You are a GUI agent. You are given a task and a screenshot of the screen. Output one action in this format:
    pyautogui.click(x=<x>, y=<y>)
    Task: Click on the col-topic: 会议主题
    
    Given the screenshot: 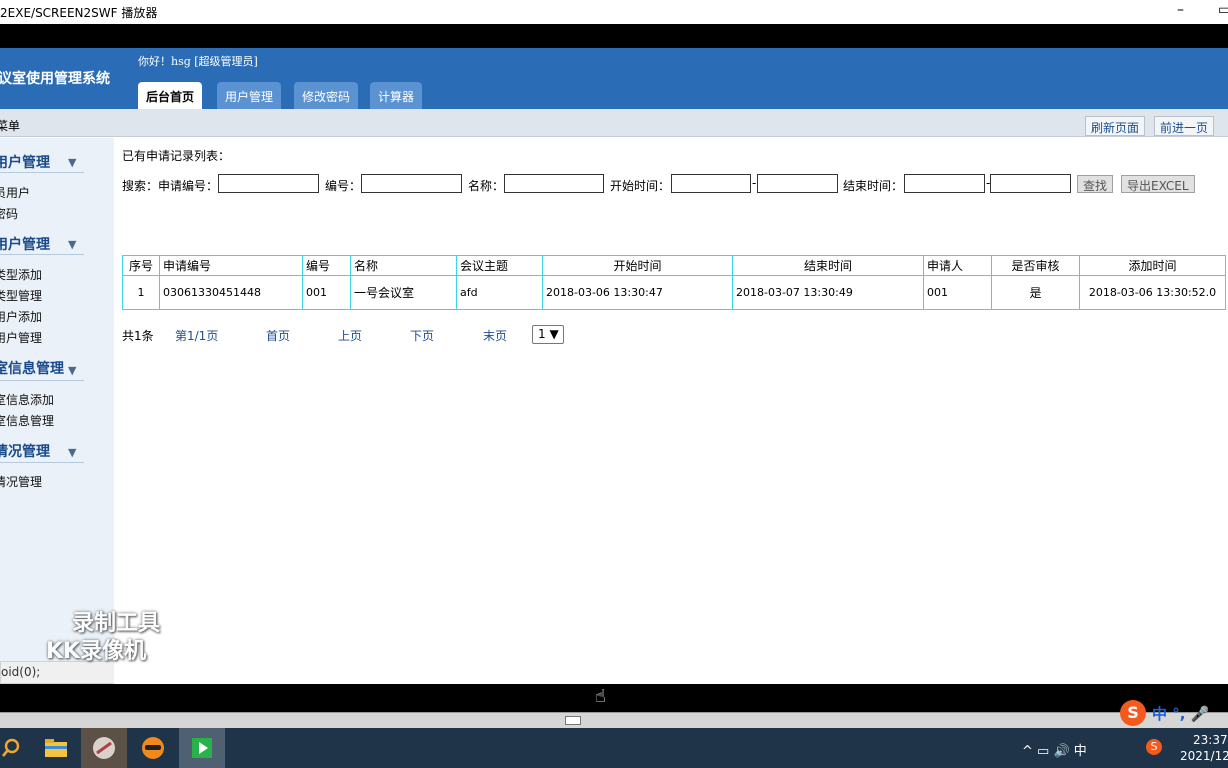 What is the action you would take?
    pyautogui.click(x=499, y=265)
    